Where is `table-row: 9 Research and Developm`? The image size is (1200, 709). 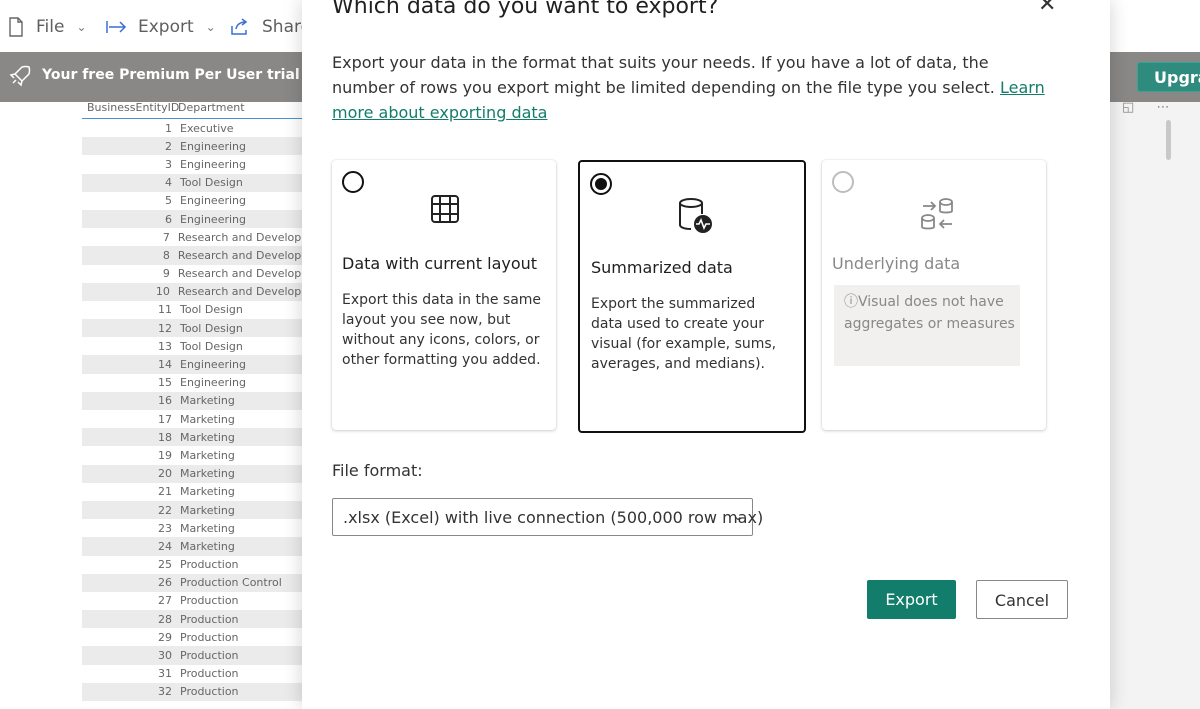
table-row: 9 Research and Developm is located at coordinates (197, 274).